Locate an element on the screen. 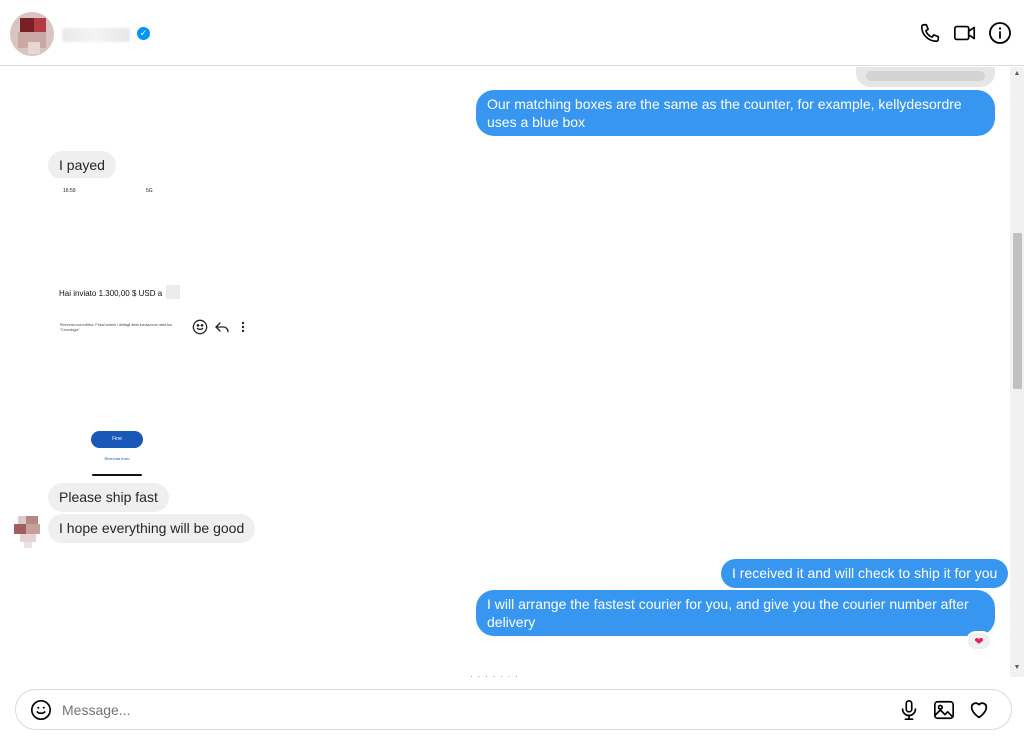 Image resolution: width=1024 pixels, height=737 pixels. scrollbar: ▲ ▼ is located at coordinates (1017, 372).